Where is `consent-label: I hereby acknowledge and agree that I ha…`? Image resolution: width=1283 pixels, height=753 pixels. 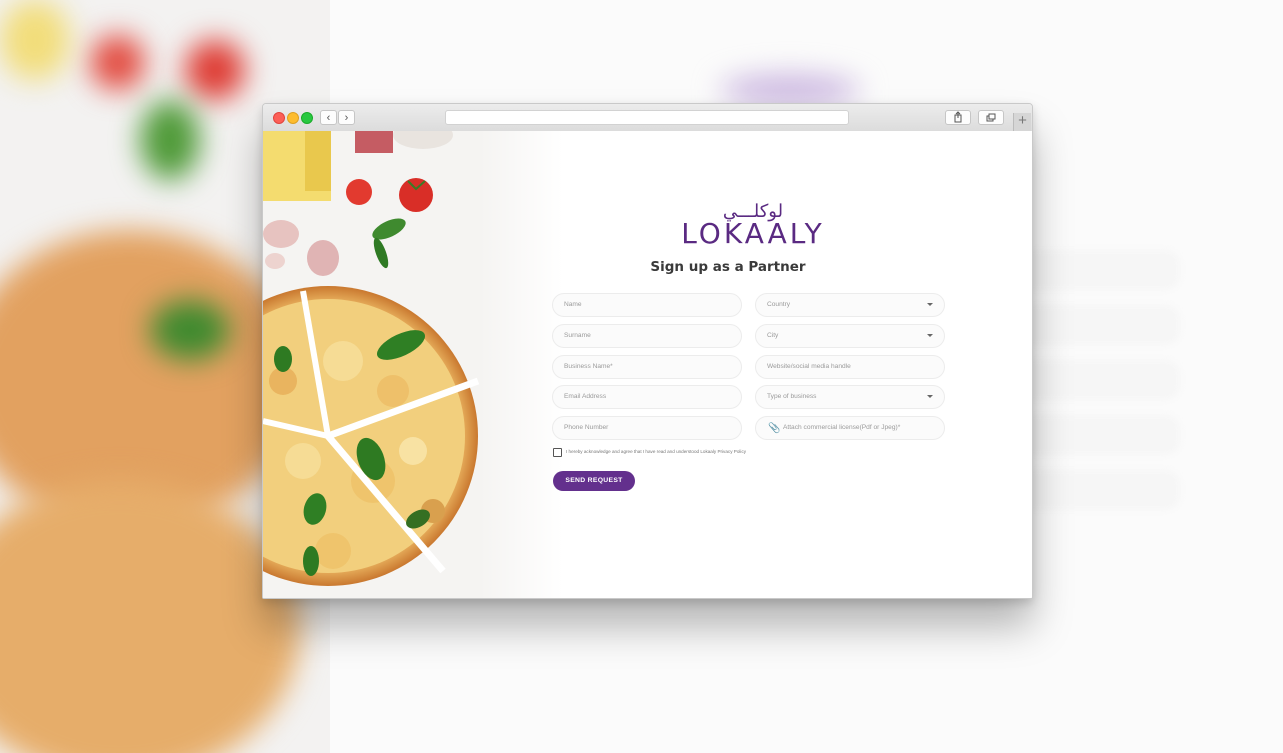 consent-label: I hereby acknowledge and agree that I ha… is located at coordinates (656, 451).